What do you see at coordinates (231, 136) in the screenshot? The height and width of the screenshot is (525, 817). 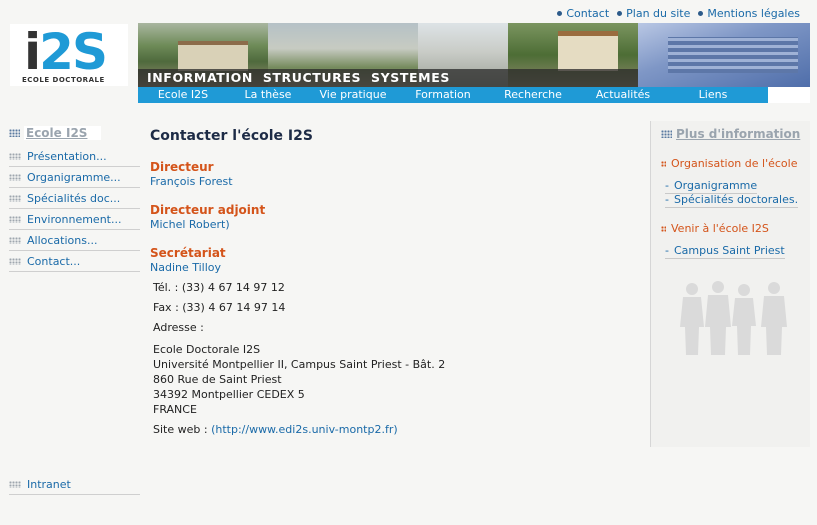 I see `page-title: Contacter l'école I2S` at bounding box center [231, 136].